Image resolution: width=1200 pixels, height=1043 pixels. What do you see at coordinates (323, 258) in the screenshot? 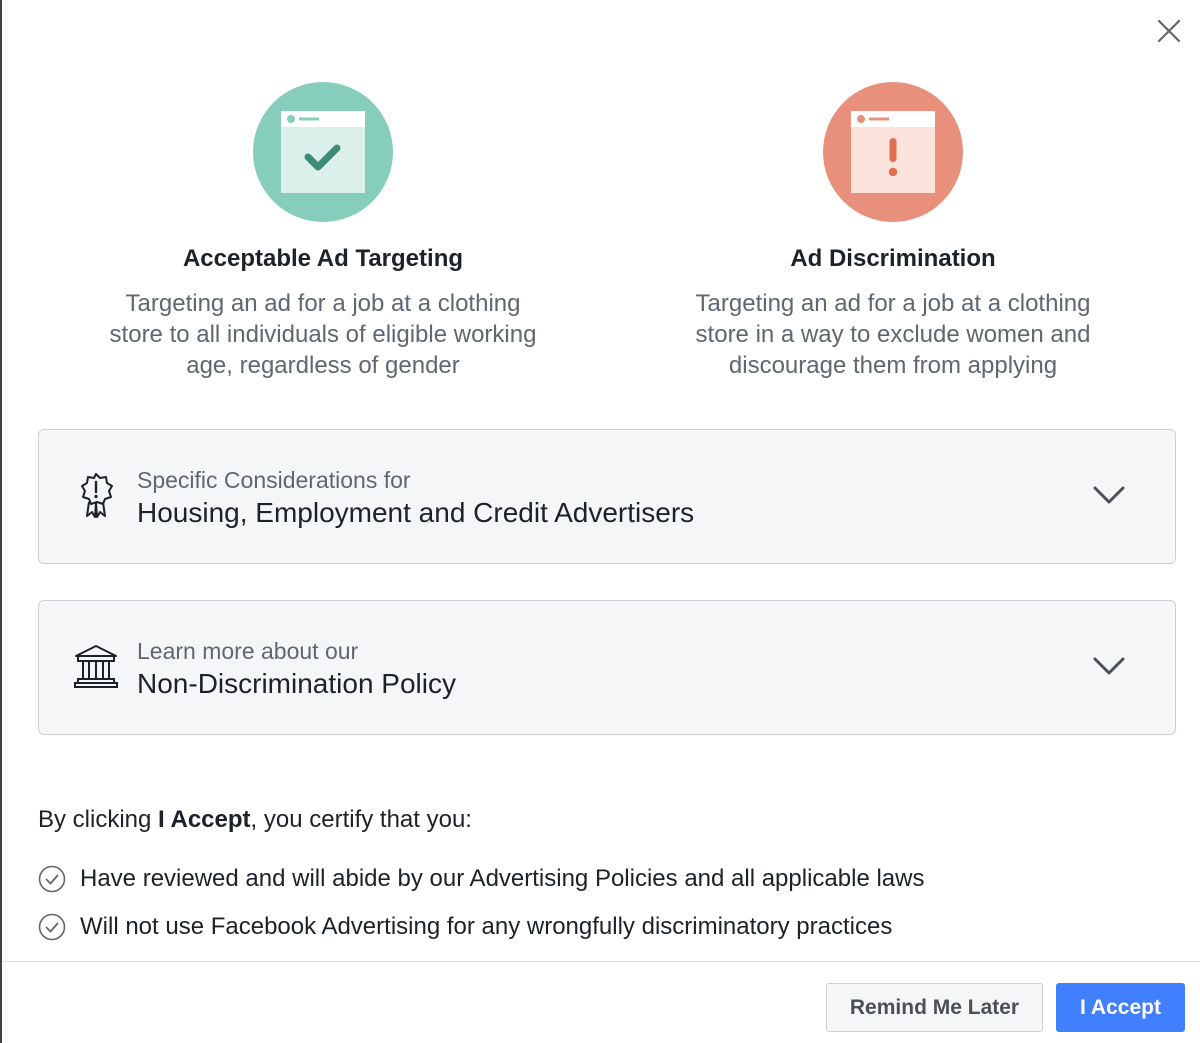
I see `acceptable-title: Acceptable Ad Targeting` at bounding box center [323, 258].